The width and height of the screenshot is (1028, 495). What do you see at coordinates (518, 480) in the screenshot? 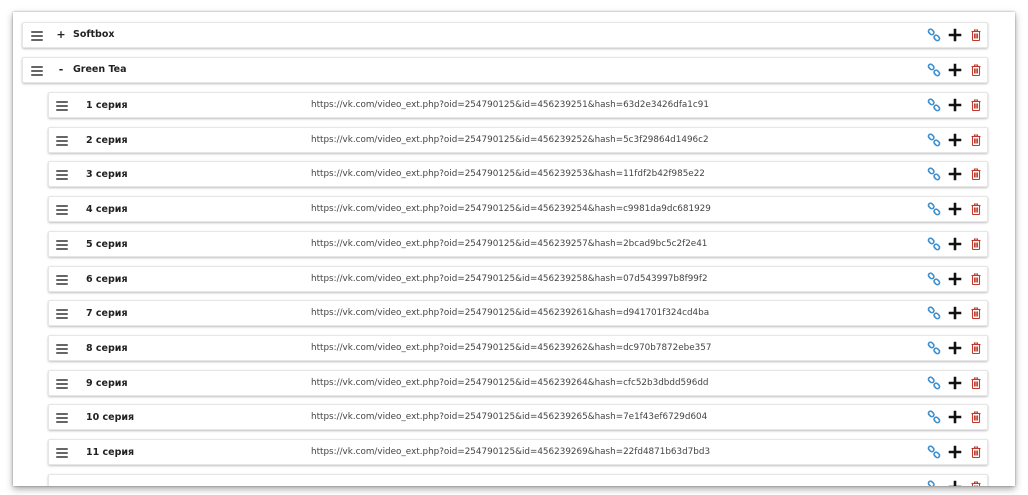
I see `episode-row-partial` at bounding box center [518, 480].